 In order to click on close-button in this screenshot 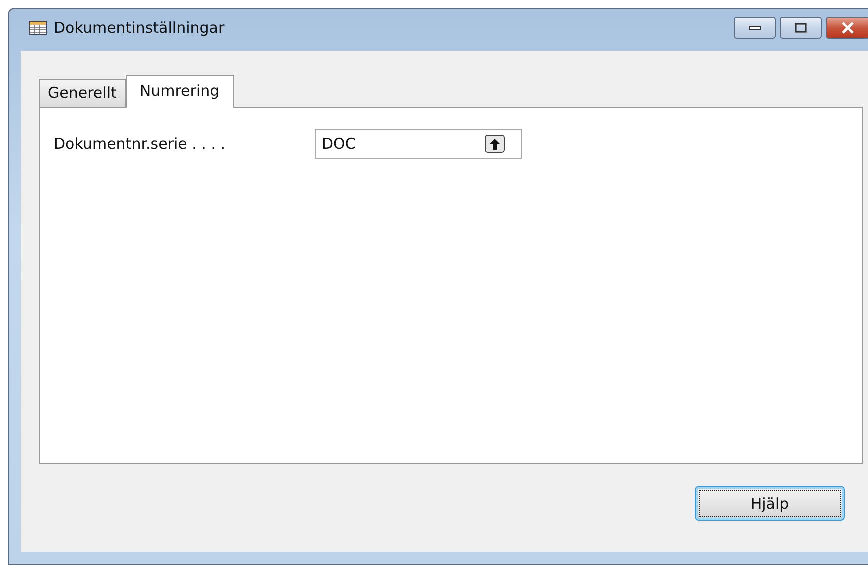, I will do `click(847, 28)`.